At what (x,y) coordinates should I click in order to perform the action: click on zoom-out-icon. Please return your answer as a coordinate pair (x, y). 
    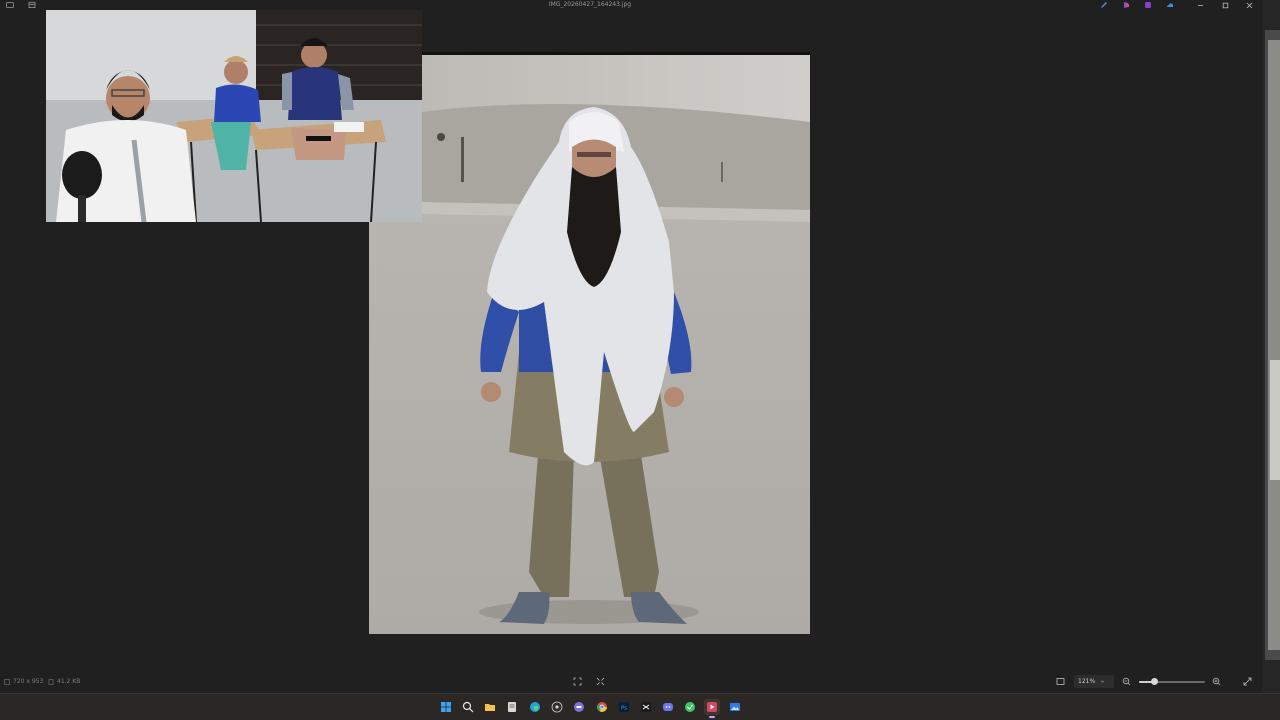
    Looking at the image, I should click on (1126, 681).